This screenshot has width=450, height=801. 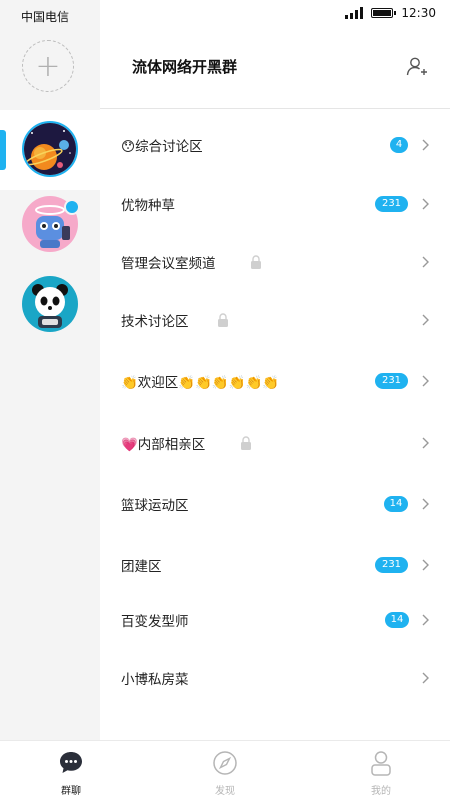 I want to click on unread-dot, so click(x=72, y=207).